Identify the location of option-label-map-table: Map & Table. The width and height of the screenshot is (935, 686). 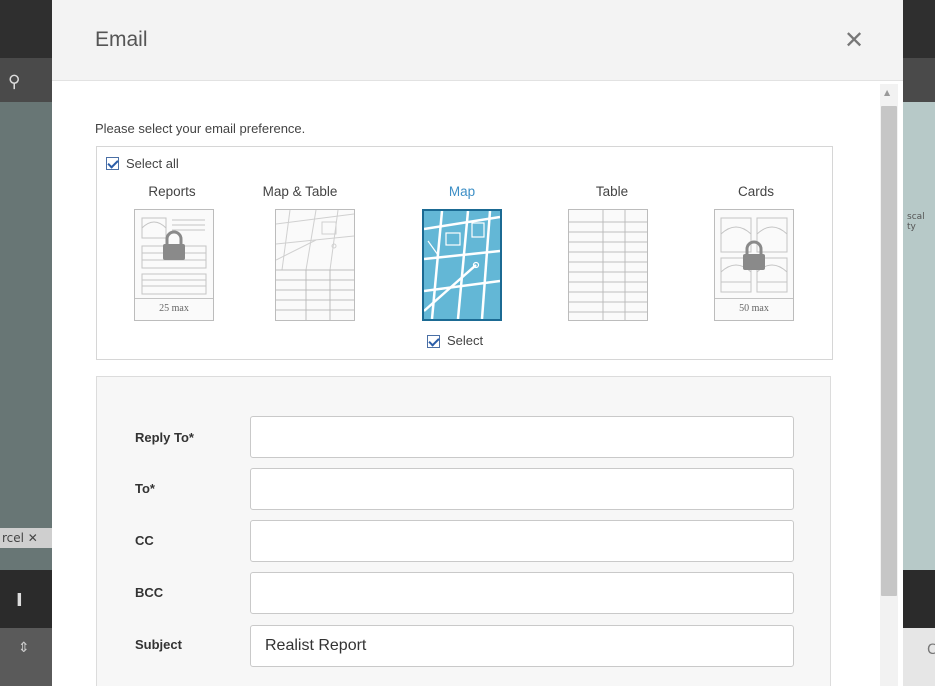
(300, 191).